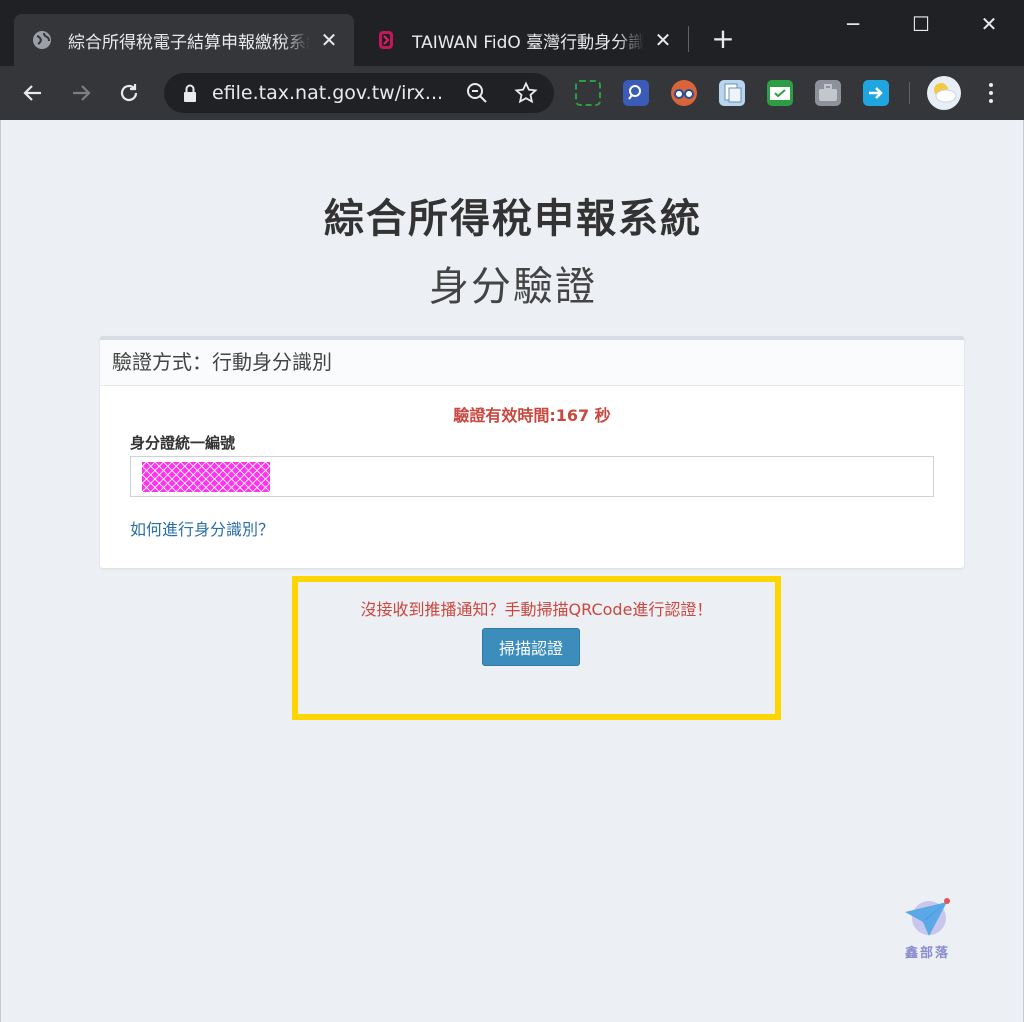 This screenshot has height=1022, width=1024. Describe the element at coordinates (513, 287) in the screenshot. I see `page-subtitle: 身分驗證` at that location.